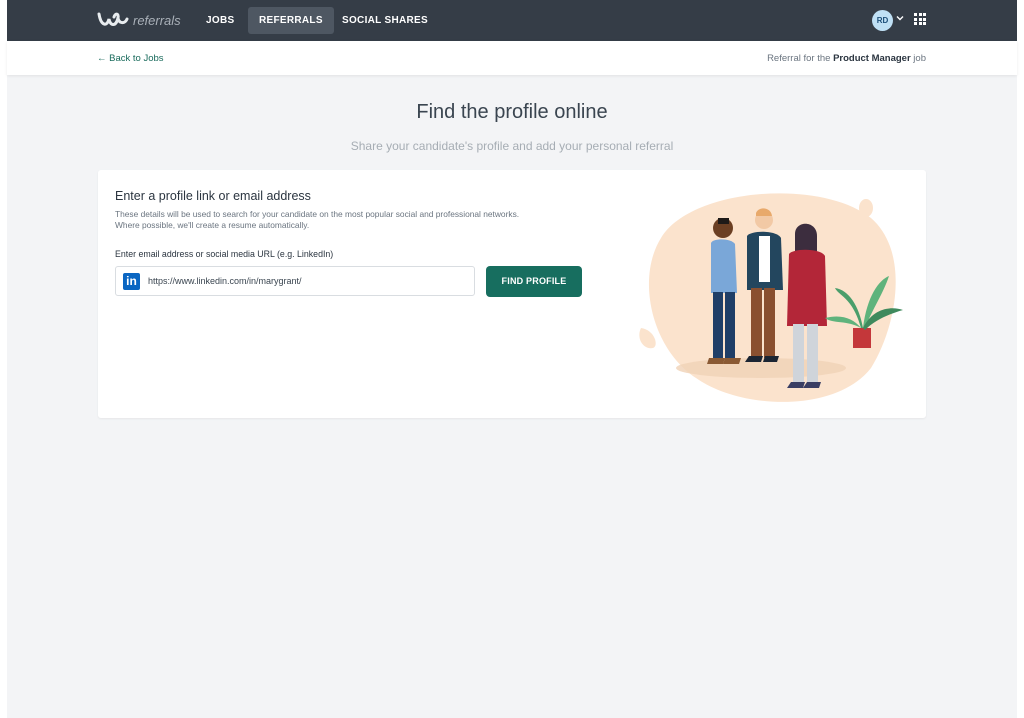  Describe the element at coordinates (512, 112) in the screenshot. I see `page-title: Find the profile online` at that location.